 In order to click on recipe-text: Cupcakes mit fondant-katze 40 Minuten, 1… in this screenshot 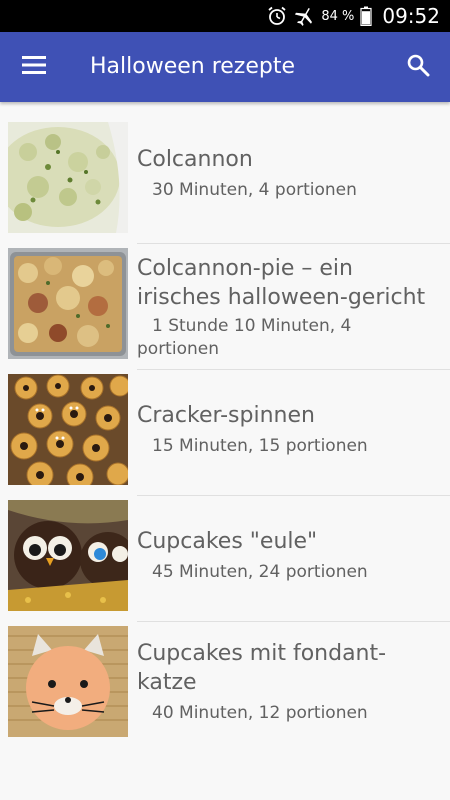, I will do `click(287, 673)`.